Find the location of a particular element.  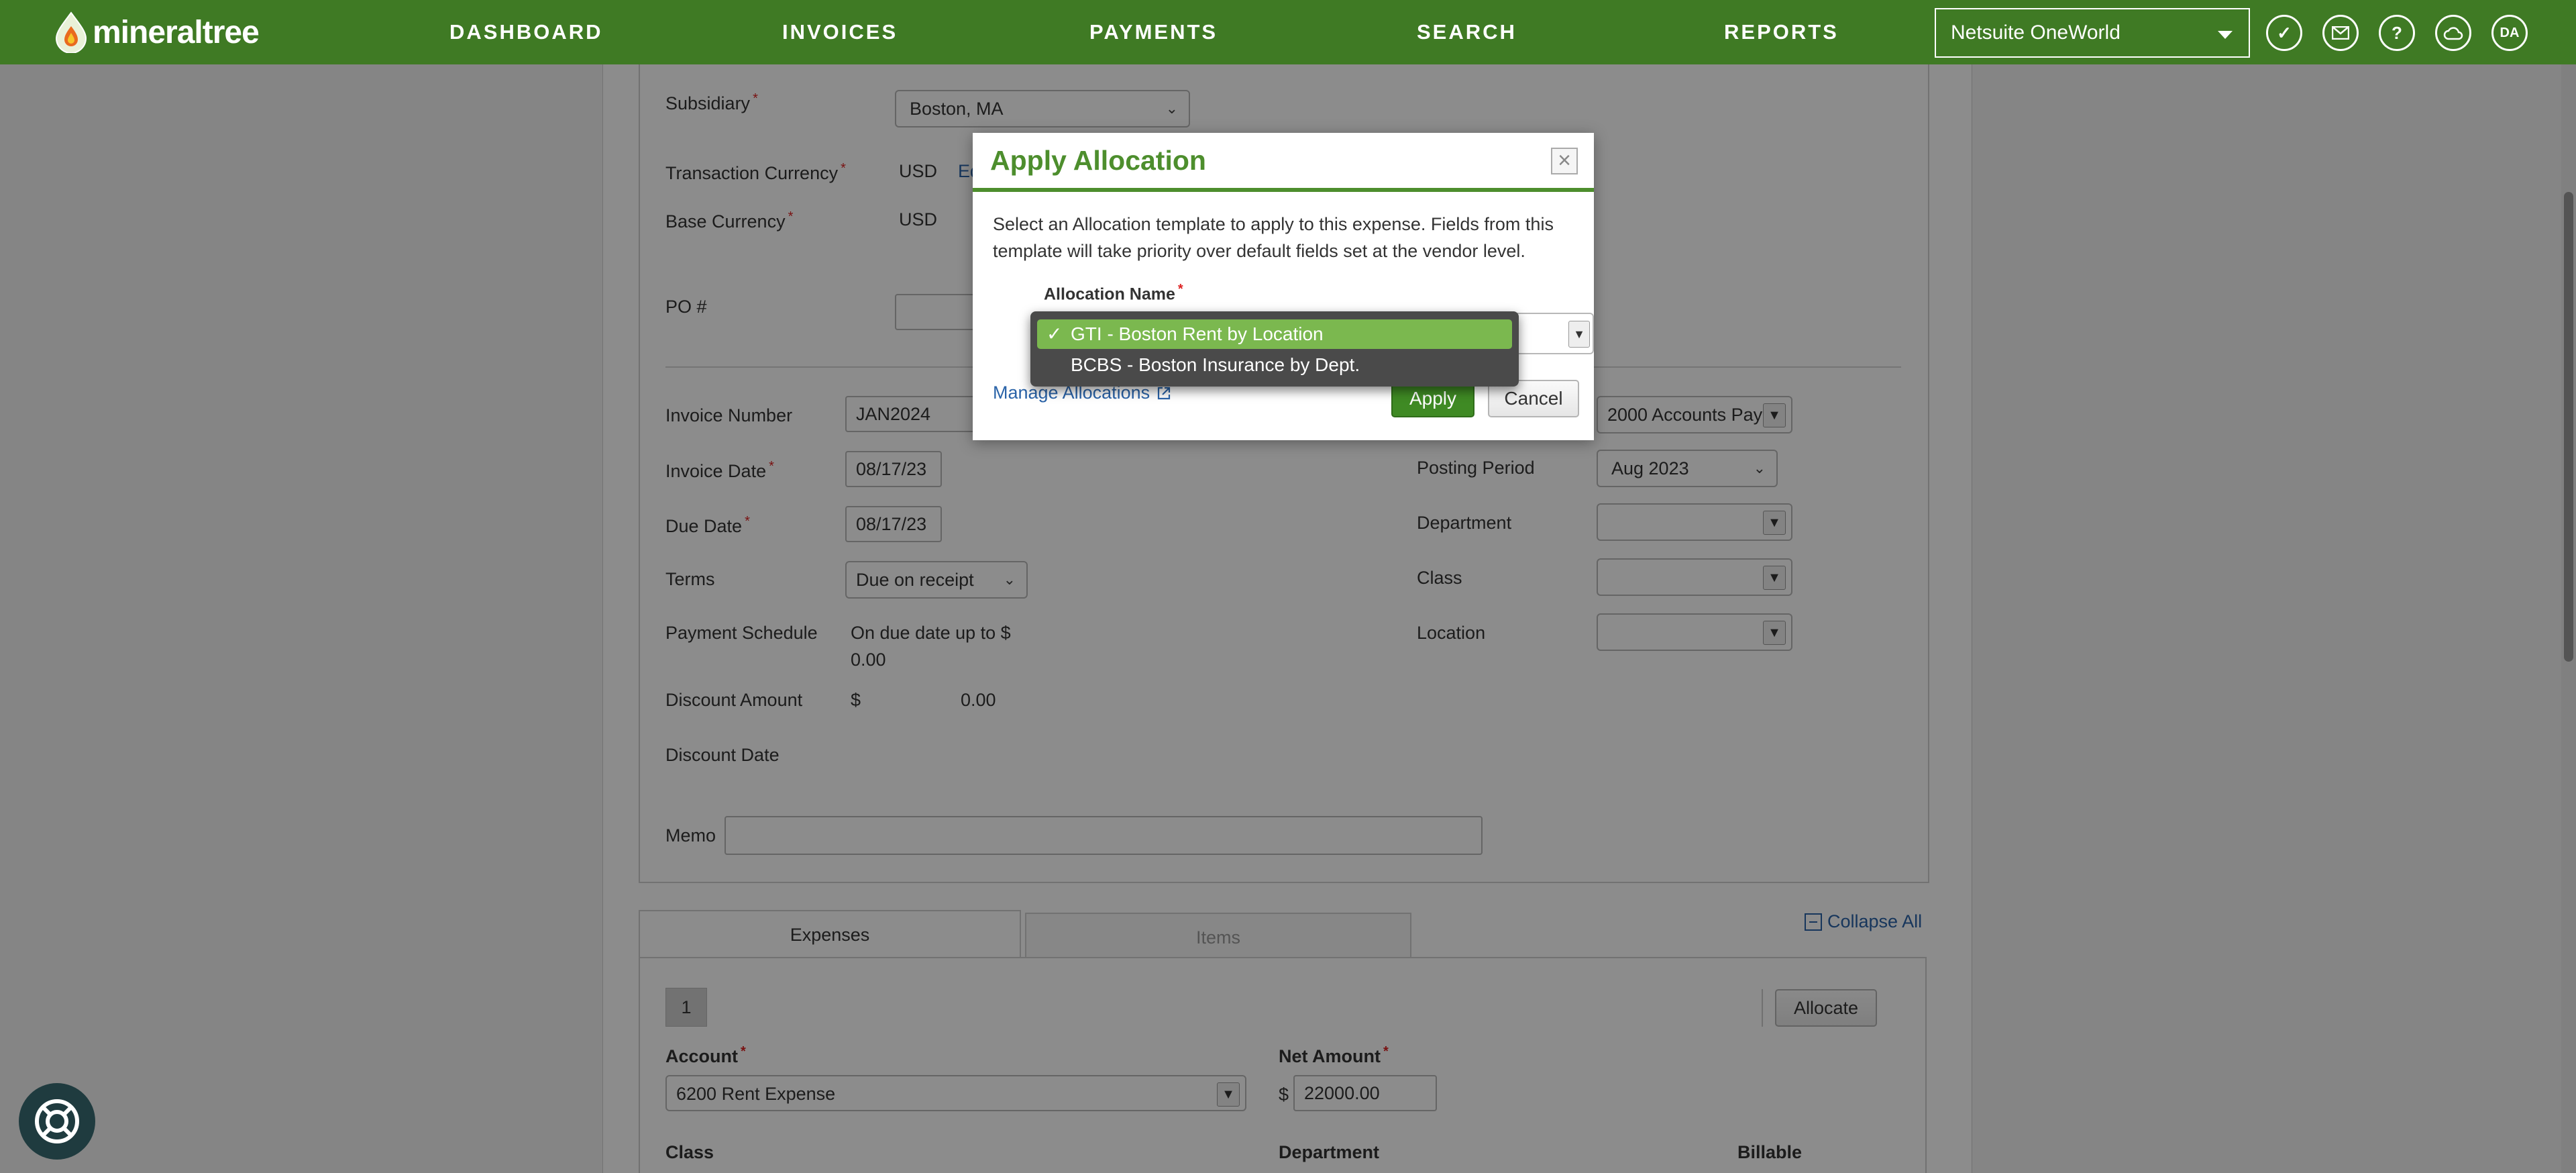

allocation-name-label: Allocation Name * is located at coordinates (1113, 293).